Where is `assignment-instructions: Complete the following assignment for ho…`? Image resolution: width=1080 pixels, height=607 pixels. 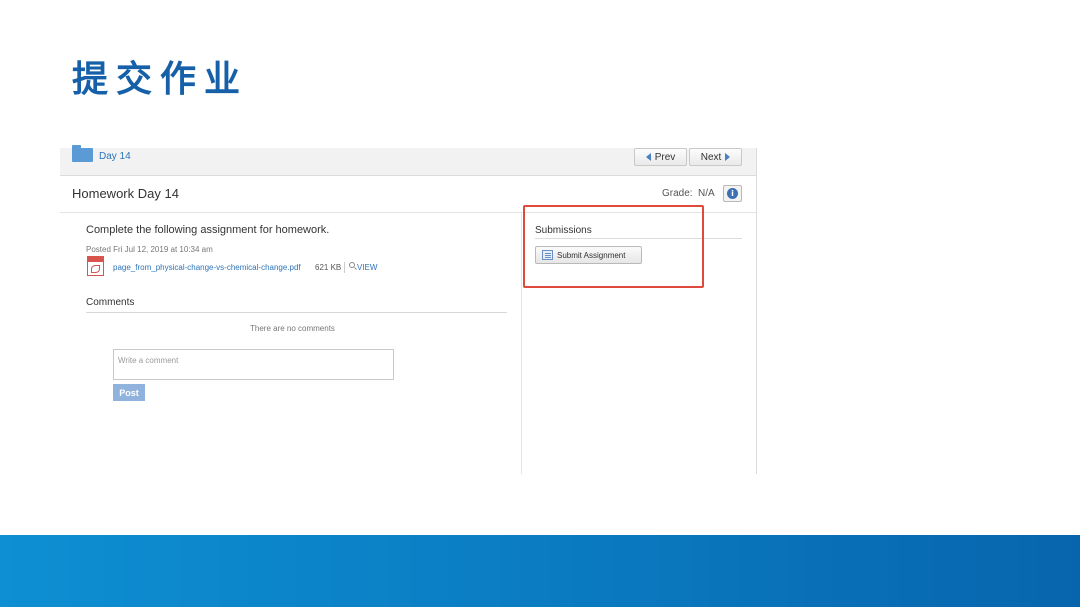 assignment-instructions: Complete the following assignment for ho… is located at coordinates (208, 230).